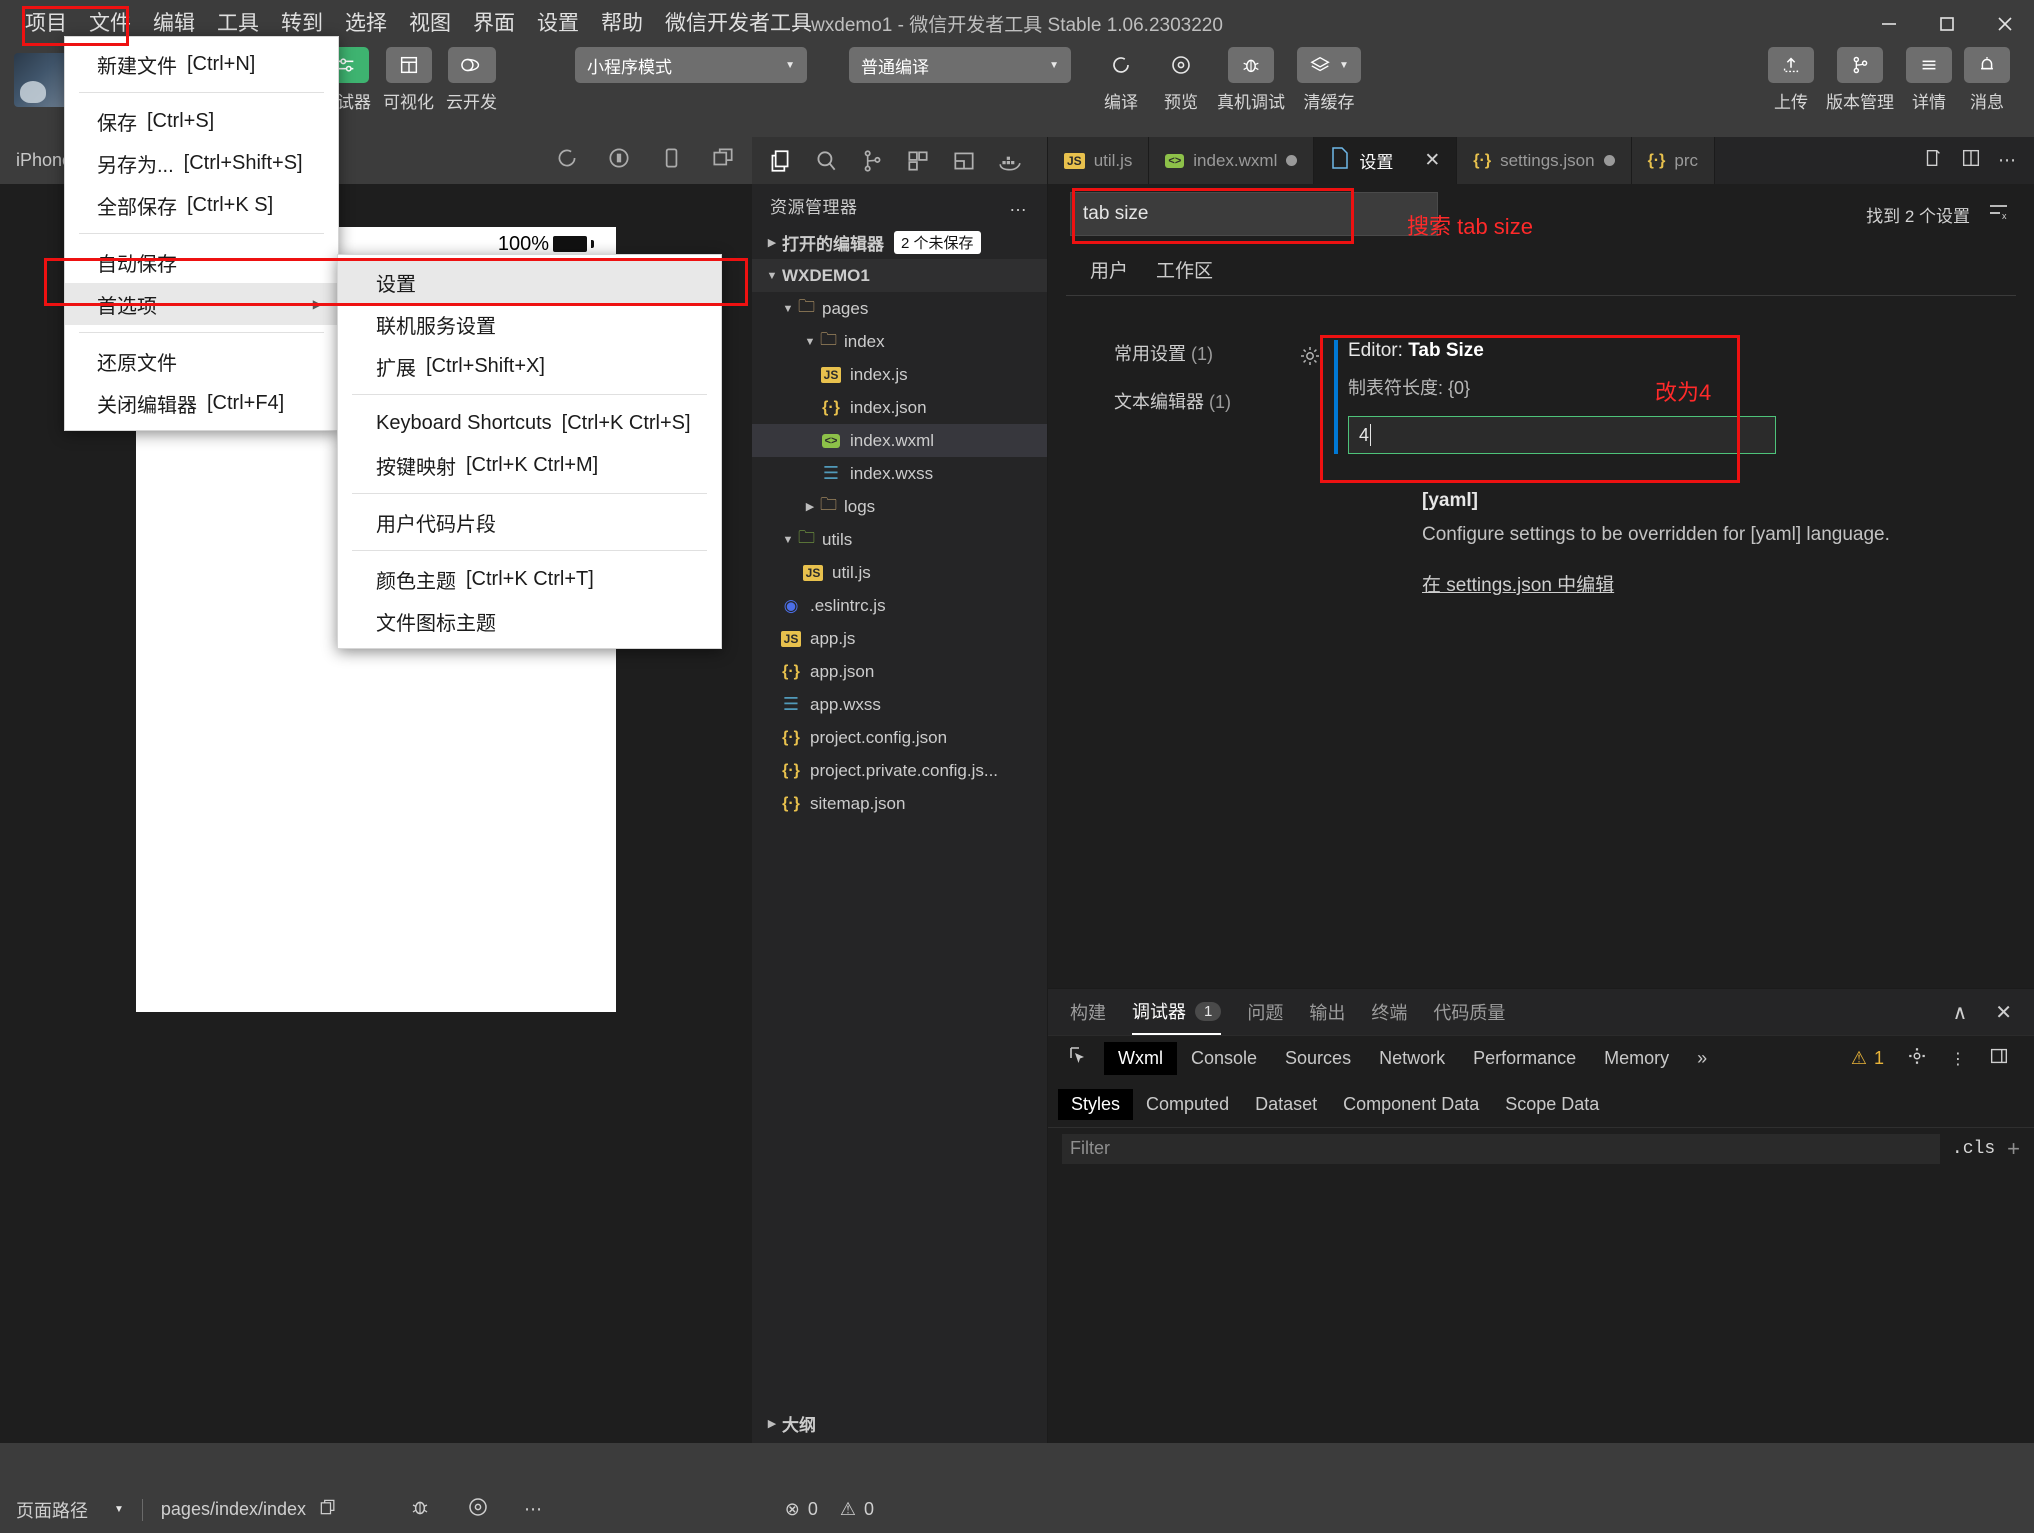  Describe the element at coordinates (738, 24) in the screenshot. I see `menu-item-devtools: 微信开发者工具` at that location.